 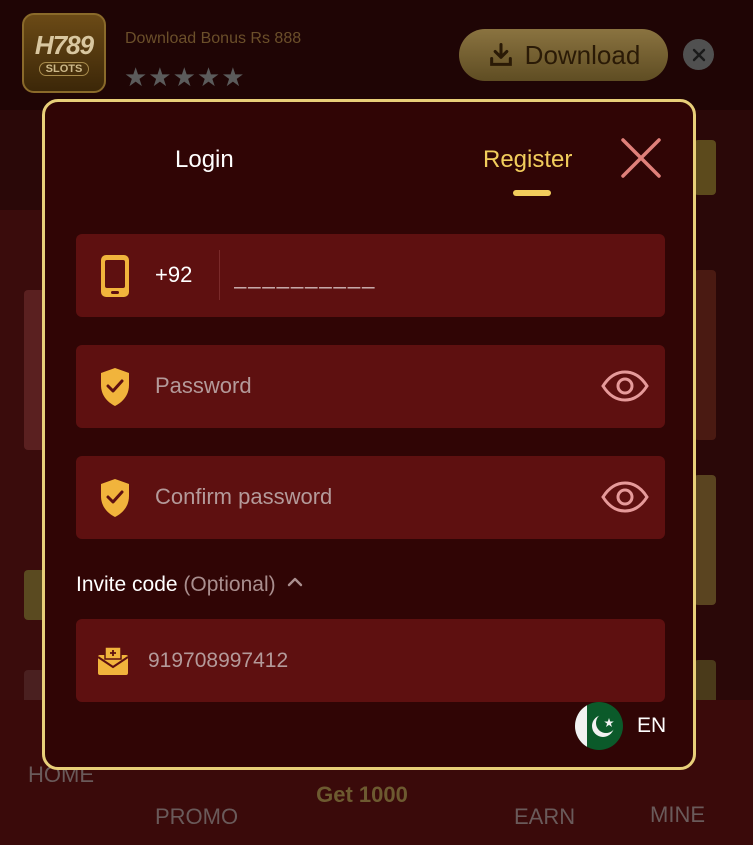 I want to click on phone-input, so click(x=434, y=277).